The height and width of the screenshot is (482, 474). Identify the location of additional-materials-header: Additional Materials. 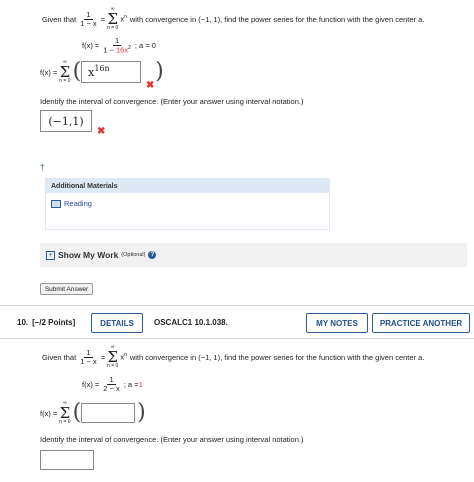
(187, 186).